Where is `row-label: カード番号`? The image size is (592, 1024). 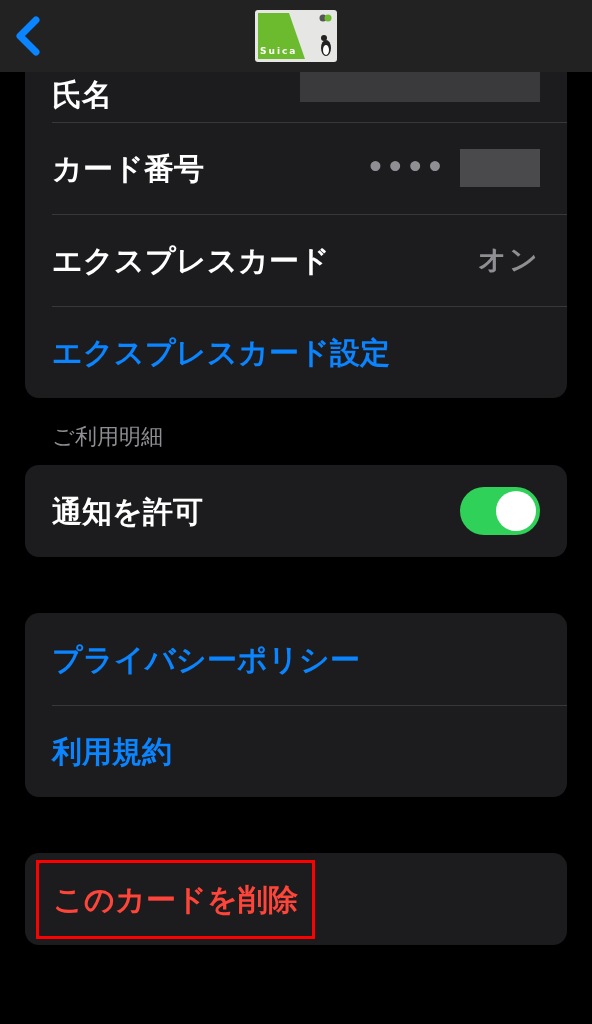 row-label: カード番号 is located at coordinates (128, 168).